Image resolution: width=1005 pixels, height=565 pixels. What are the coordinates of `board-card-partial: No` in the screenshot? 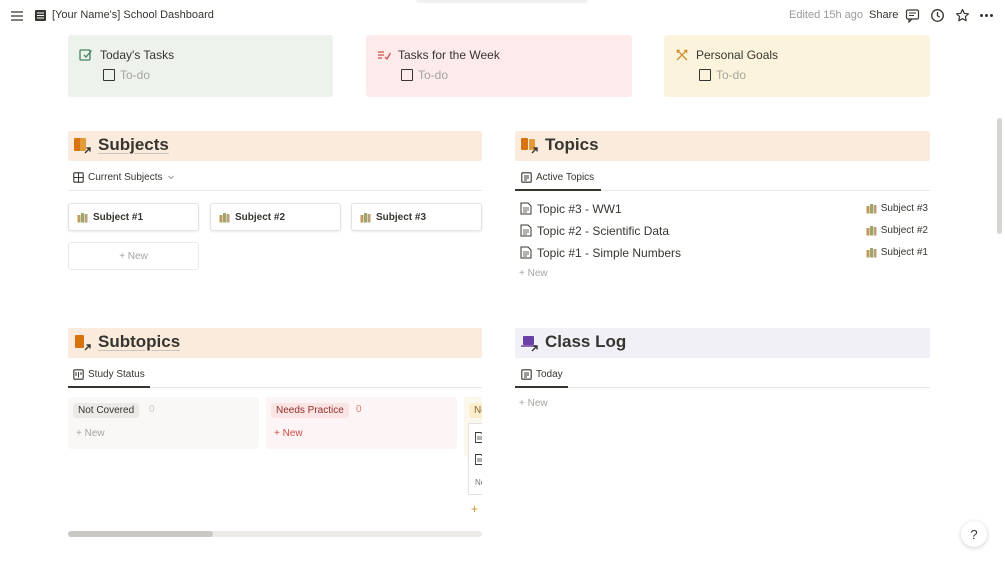 It's located at (475, 459).